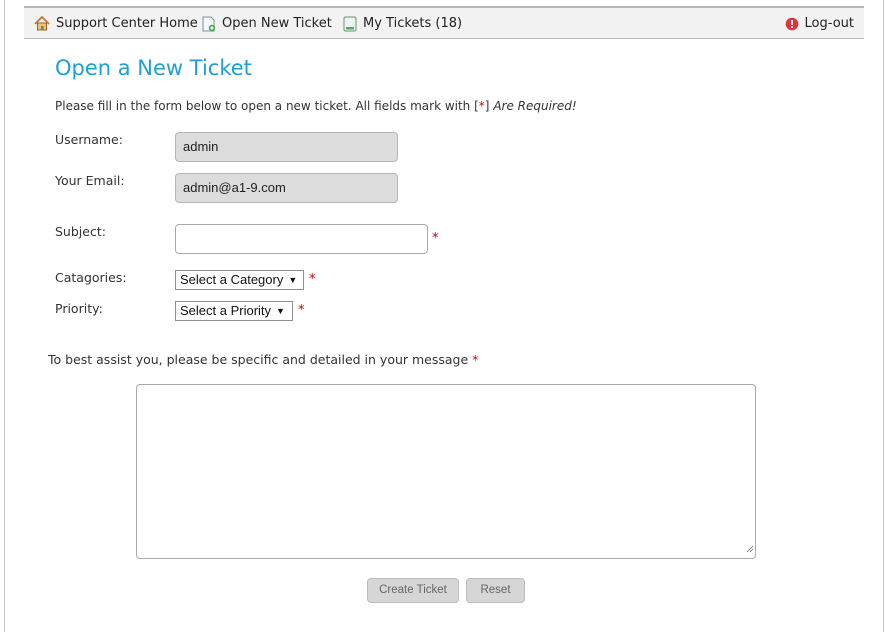 This screenshot has height=632, width=887. I want to click on instructions-required-note: Are Required!, so click(535, 106).